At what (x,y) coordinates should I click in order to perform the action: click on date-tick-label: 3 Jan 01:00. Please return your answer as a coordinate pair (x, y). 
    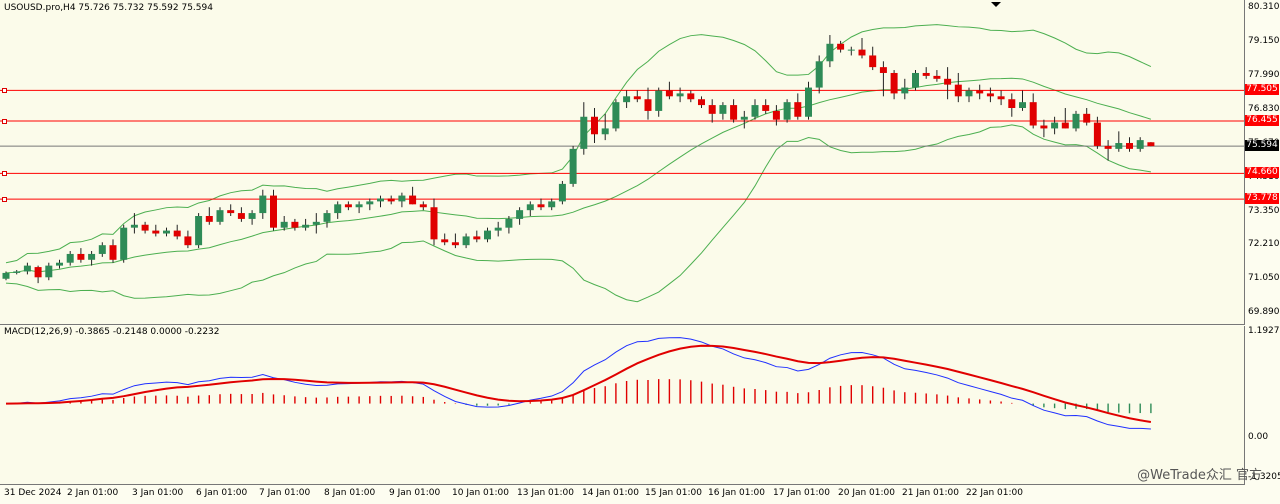
    Looking at the image, I should click on (158, 493).